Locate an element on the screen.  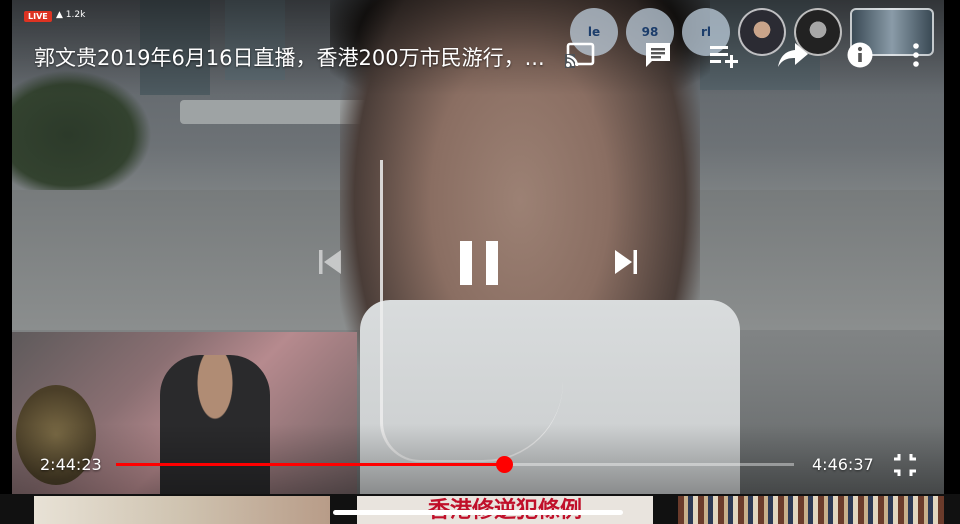
viewer-count: ▲ 1.2k is located at coordinates (71, 15).